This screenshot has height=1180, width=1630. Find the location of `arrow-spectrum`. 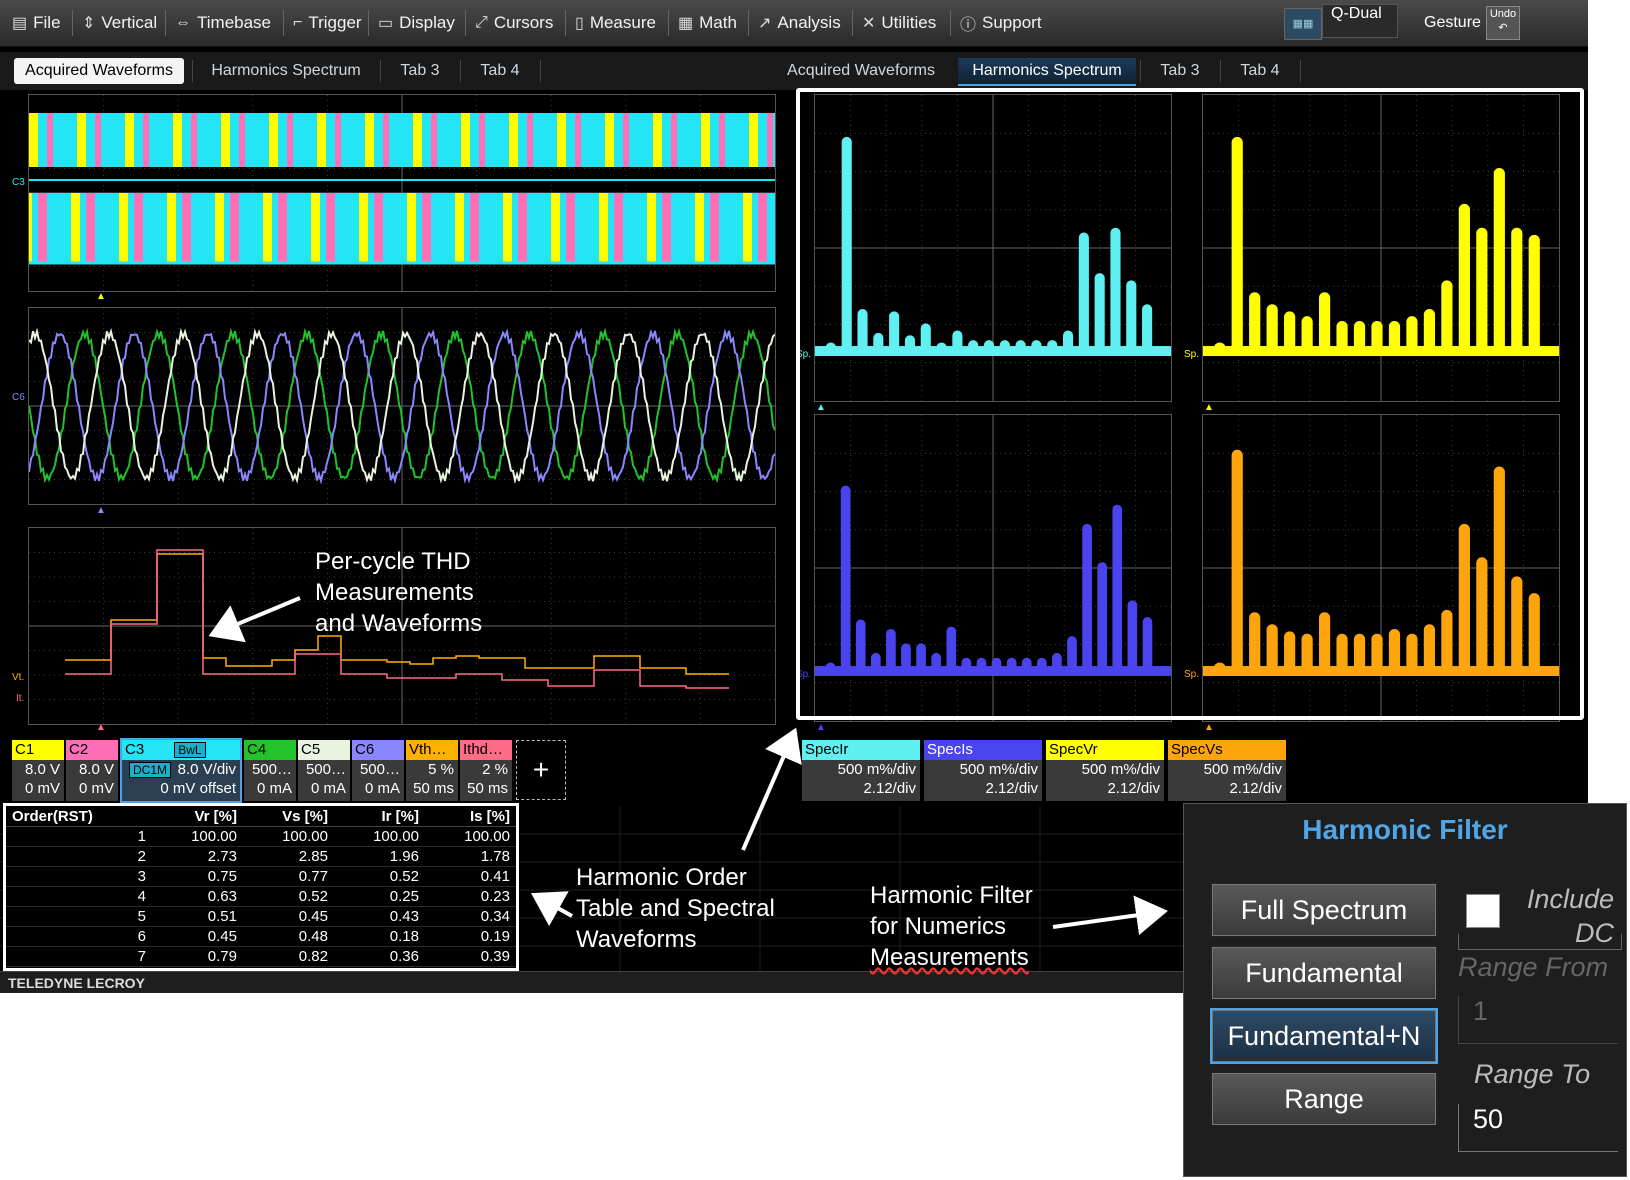

arrow-spectrum is located at coordinates (768, 792).